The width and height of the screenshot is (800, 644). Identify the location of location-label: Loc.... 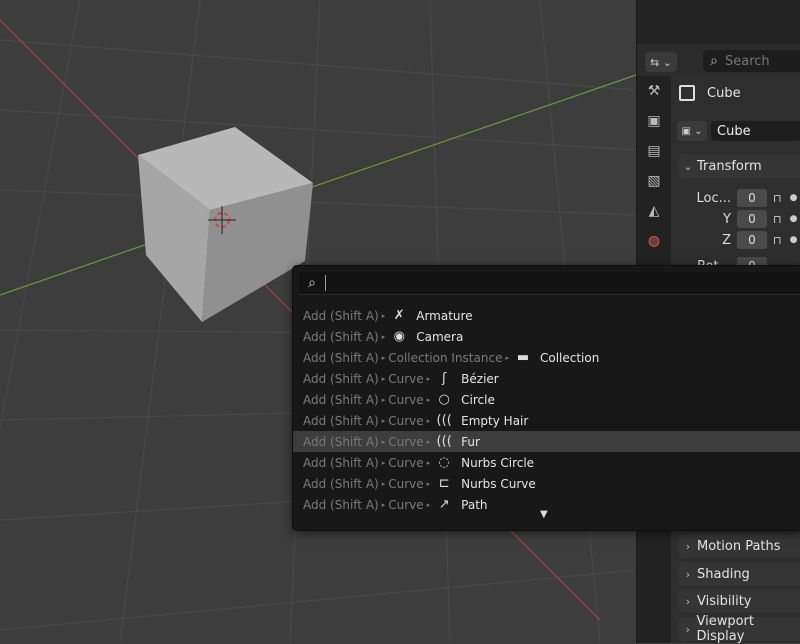
(708, 198).